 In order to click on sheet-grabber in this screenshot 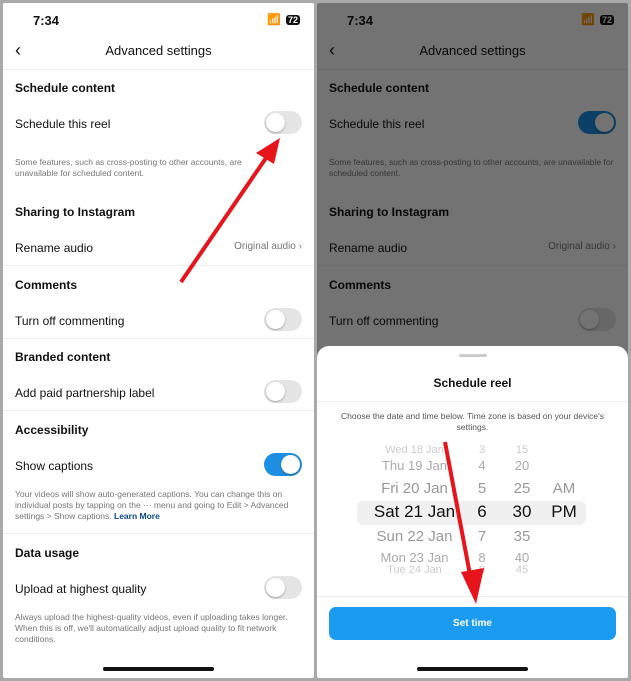, I will do `click(473, 355)`.